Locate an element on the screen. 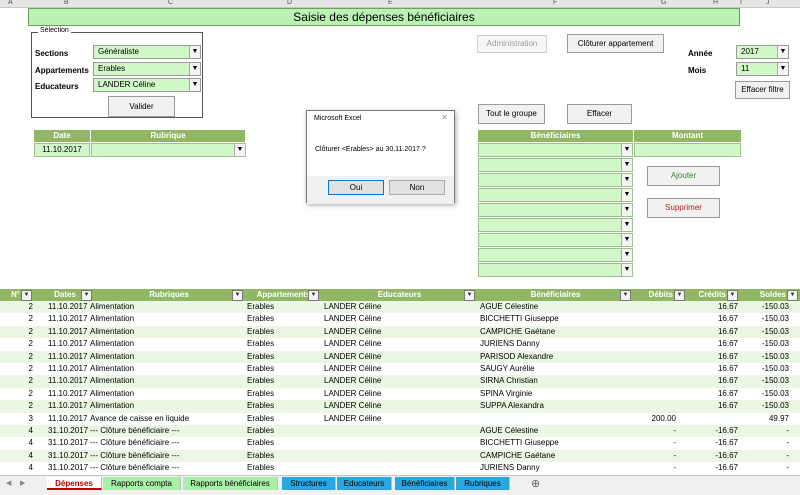 Image resolution: width=800 pixels, height=495 pixels. table-cell: SUPPA Alexandra is located at coordinates (555, 406).